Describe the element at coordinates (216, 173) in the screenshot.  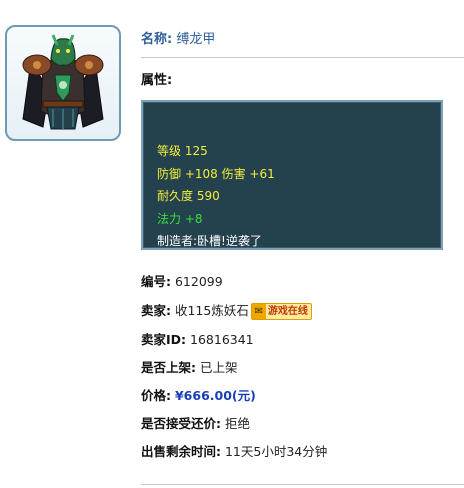
I see `stat-defense-damage: 防御 +108 伤害 +61` at that location.